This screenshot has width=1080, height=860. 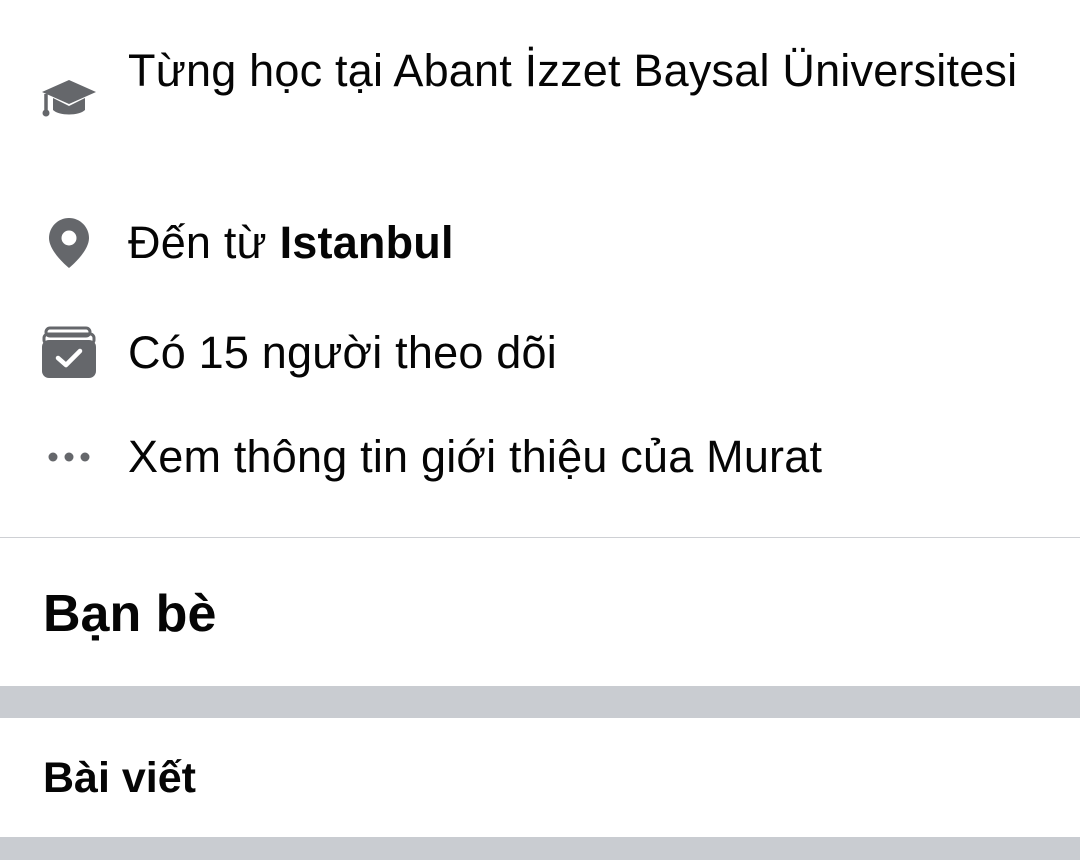 I want to click on friends-section-title: Bạn bè, so click(x=129, y=614).